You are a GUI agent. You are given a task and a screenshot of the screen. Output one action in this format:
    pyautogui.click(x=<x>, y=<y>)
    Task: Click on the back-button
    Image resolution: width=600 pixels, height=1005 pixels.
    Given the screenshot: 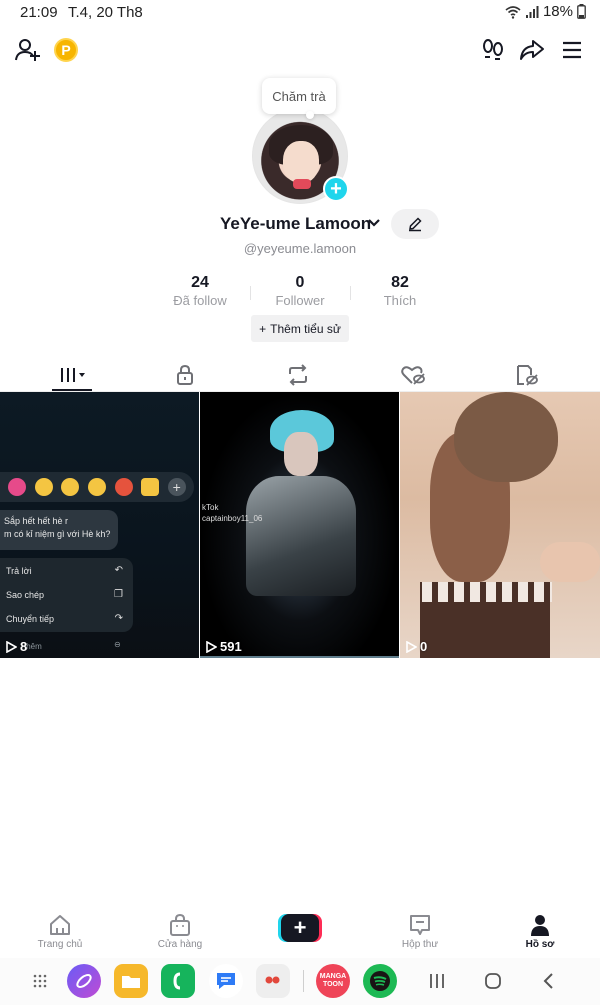 What is the action you would take?
    pyautogui.click(x=549, y=981)
    